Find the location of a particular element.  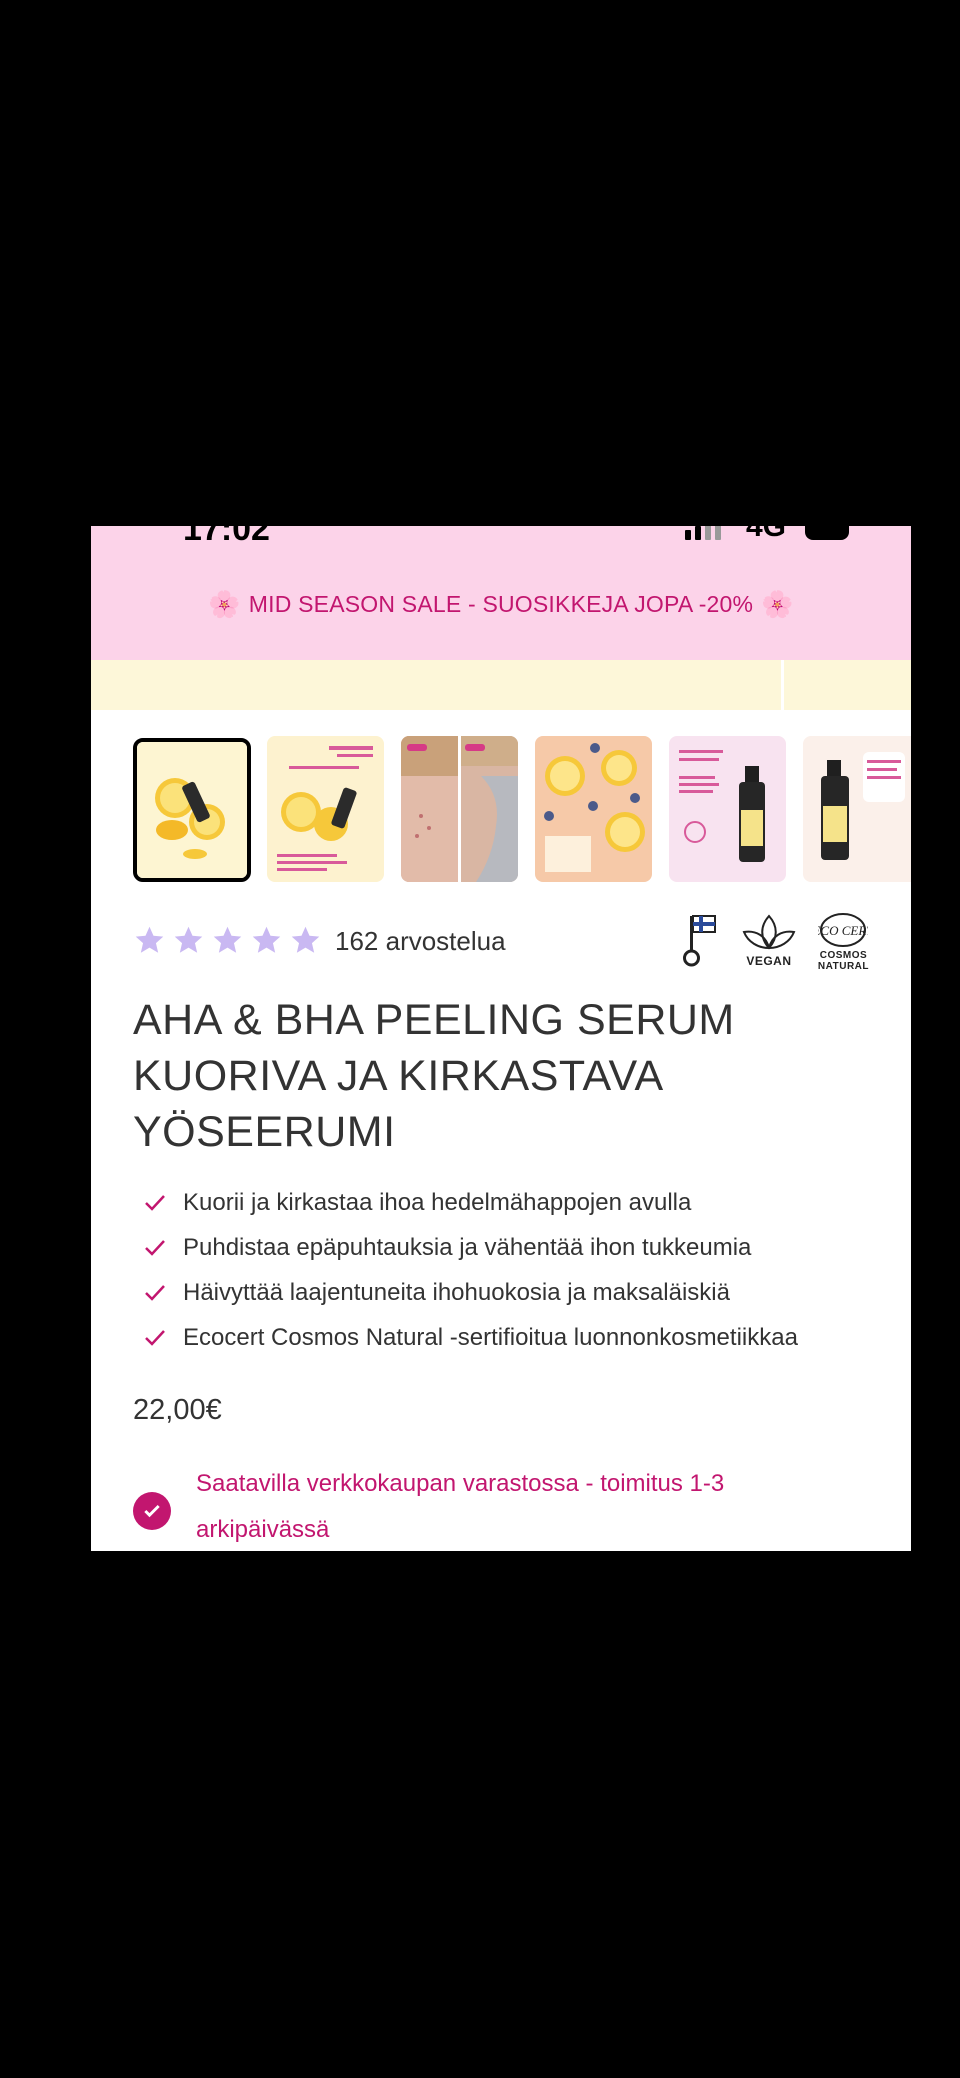

cosmos-label: COSMOS is located at coordinates (843, 955).